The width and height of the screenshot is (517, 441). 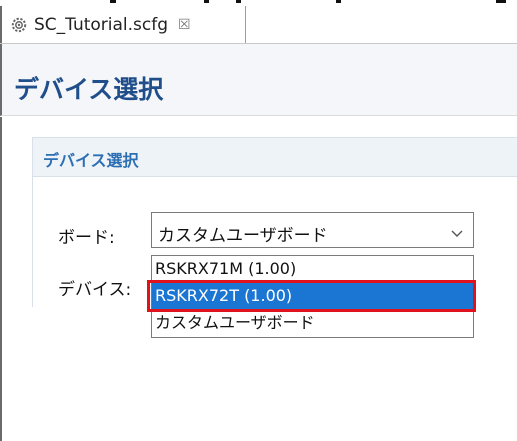 I want to click on tab-label: SC_Tutorial.scfg, so click(x=101, y=24).